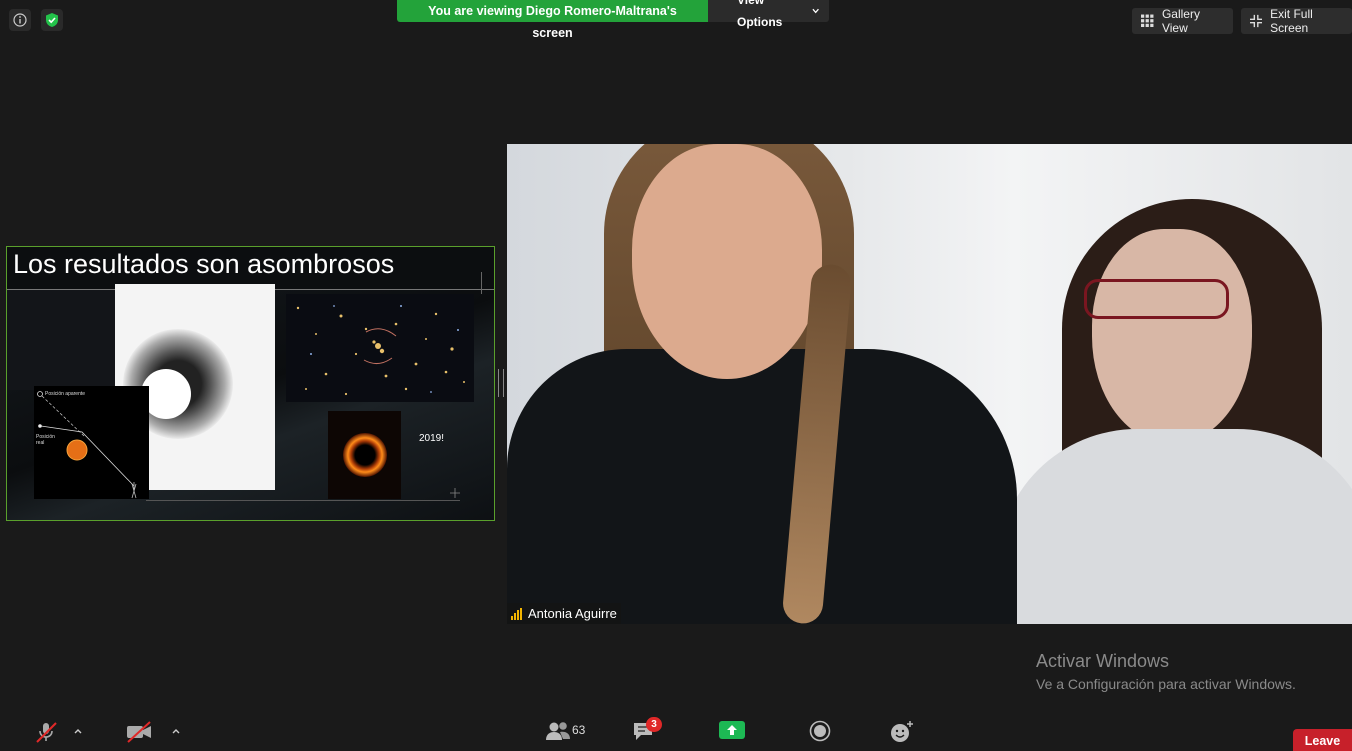 The height and width of the screenshot is (751, 1352). I want to click on panel-resize-handle, so click(501, 383).